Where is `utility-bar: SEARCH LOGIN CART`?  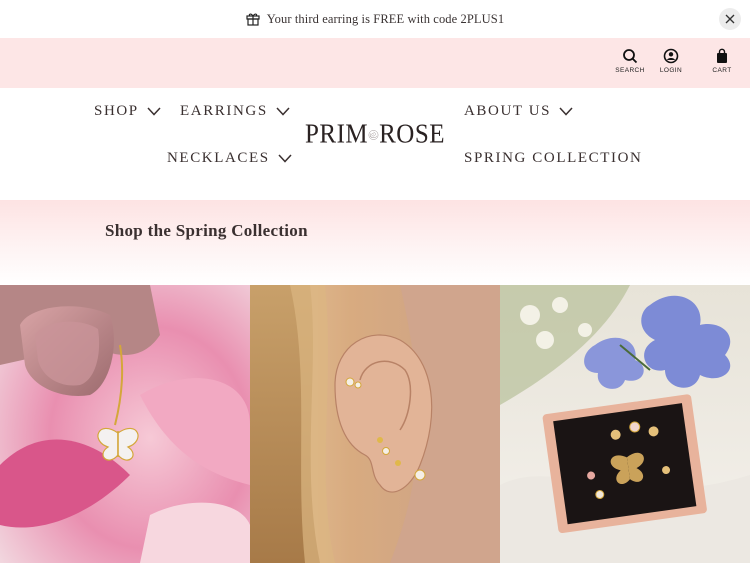 utility-bar: SEARCH LOGIN CART is located at coordinates (375, 63).